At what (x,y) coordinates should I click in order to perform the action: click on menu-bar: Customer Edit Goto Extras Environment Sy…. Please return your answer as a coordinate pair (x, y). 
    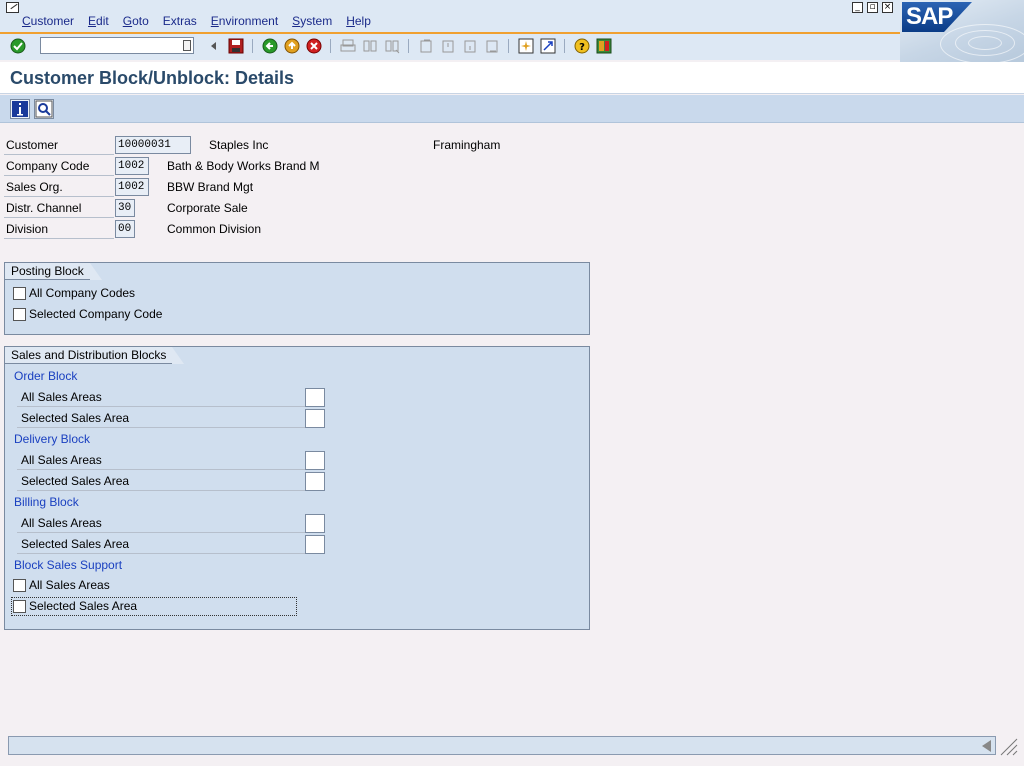
    Looking at the image, I should click on (512, 16).